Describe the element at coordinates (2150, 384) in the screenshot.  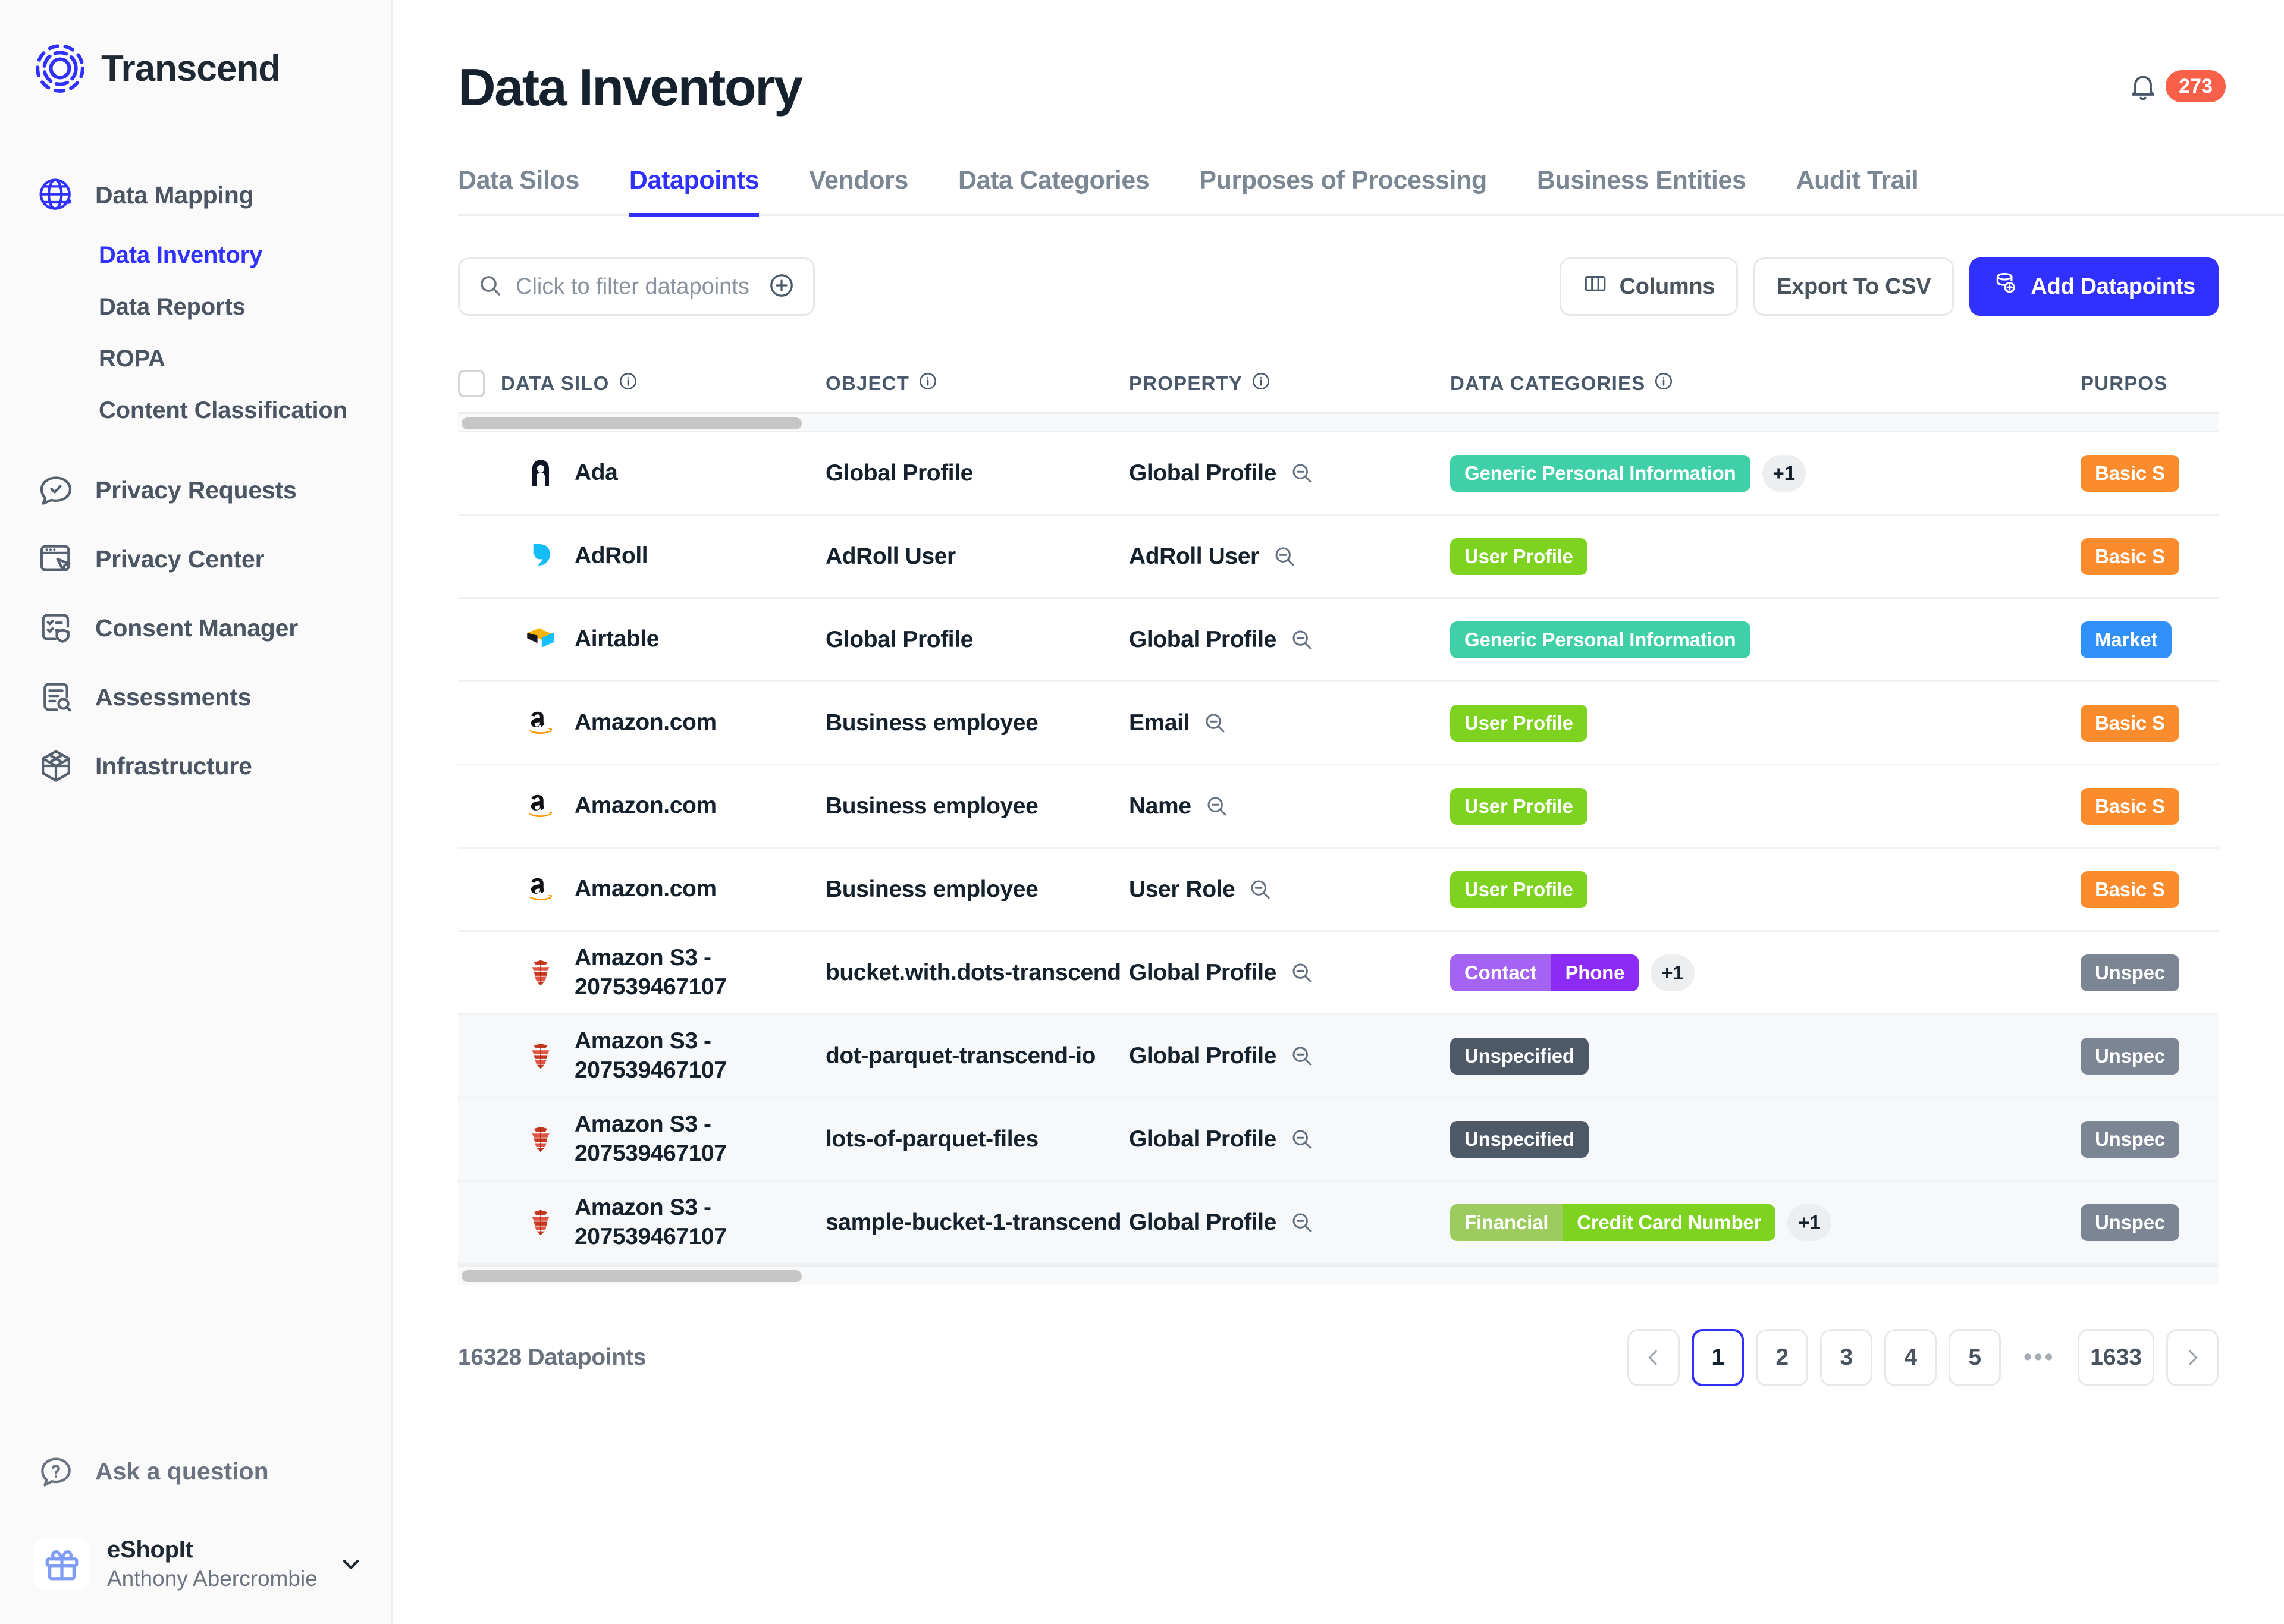
I see `column-header-purposes: PURPOS` at that location.